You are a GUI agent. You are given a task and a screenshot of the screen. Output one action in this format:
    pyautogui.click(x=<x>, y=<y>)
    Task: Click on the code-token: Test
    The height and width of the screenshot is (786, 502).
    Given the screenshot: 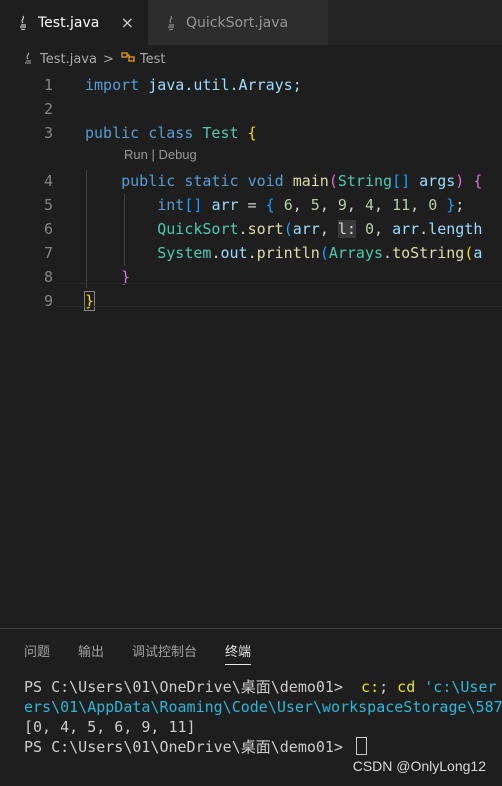 What is the action you would take?
    pyautogui.click(x=220, y=133)
    